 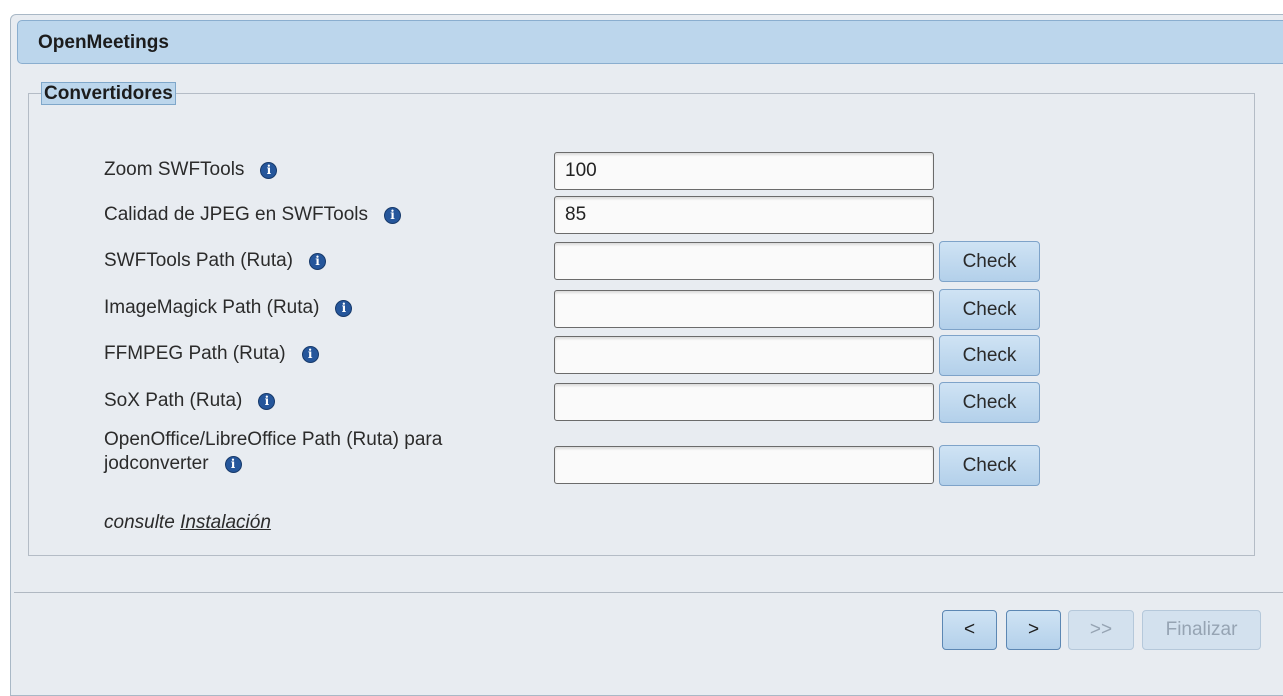 What do you see at coordinates (744, 465) in the screenshot?
I see `openoffice-path-input` at bounding box center [744, 465].